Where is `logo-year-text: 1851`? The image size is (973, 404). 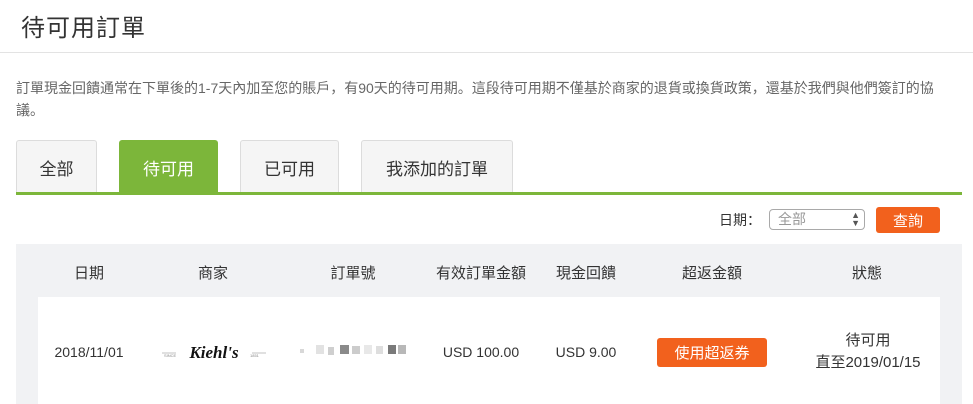 logo-year-text: 1851 is located at coordinates (255, 355).